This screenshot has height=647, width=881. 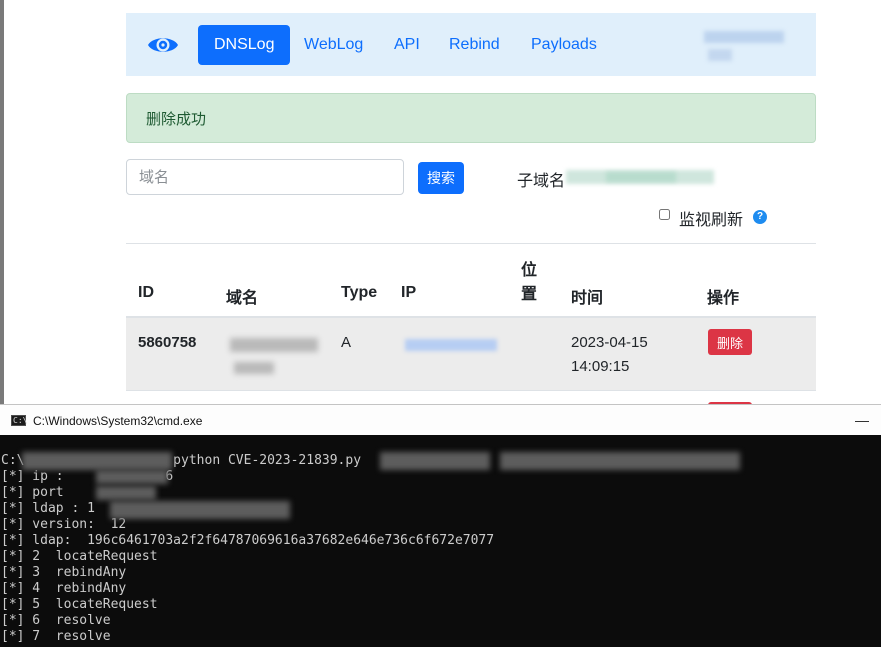 I want to click on col-header-time: 时间, so click(x=587, y=298).